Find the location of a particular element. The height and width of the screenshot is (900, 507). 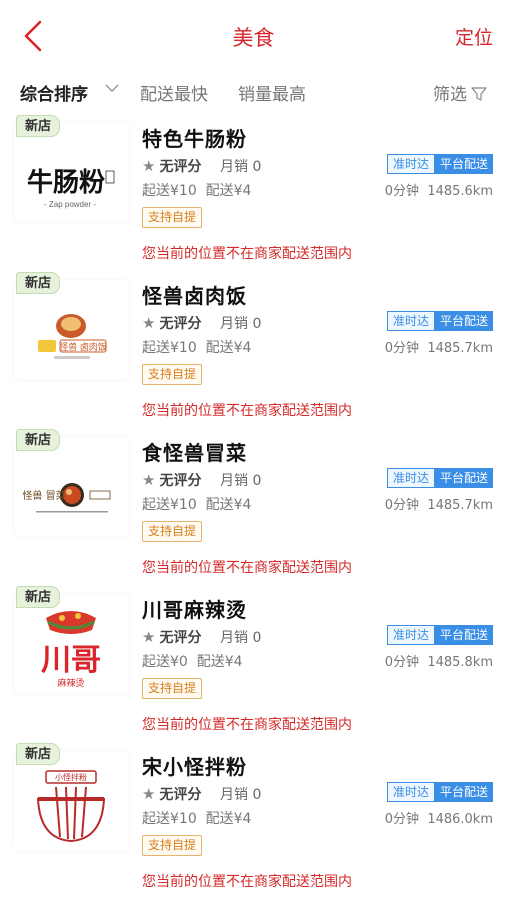

logo-text: 怪兽 冒菜 is located at coordinates (43, 495).